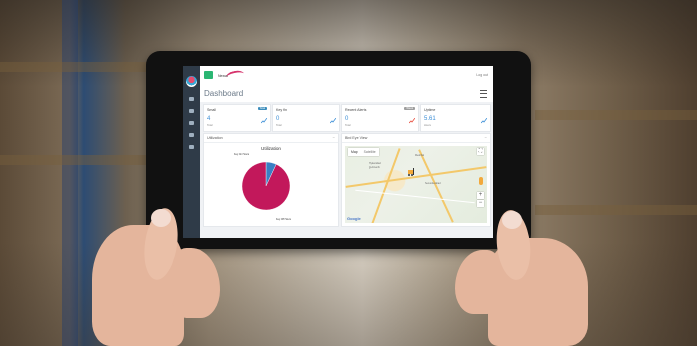 This screenshot has height=346, width=697. What do you see at coordinates (354, 152) in the screenshot?
I see `tab-map: Map` at bounding box center [354, 152].